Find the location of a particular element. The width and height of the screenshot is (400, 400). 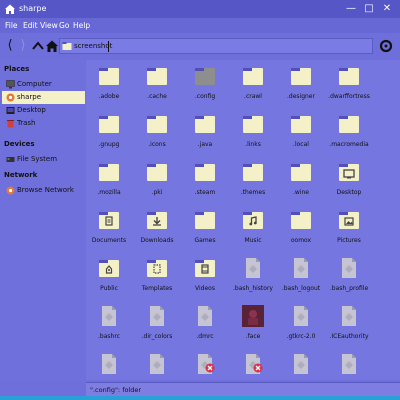

computer-icon is located at coordinates (10, 84).